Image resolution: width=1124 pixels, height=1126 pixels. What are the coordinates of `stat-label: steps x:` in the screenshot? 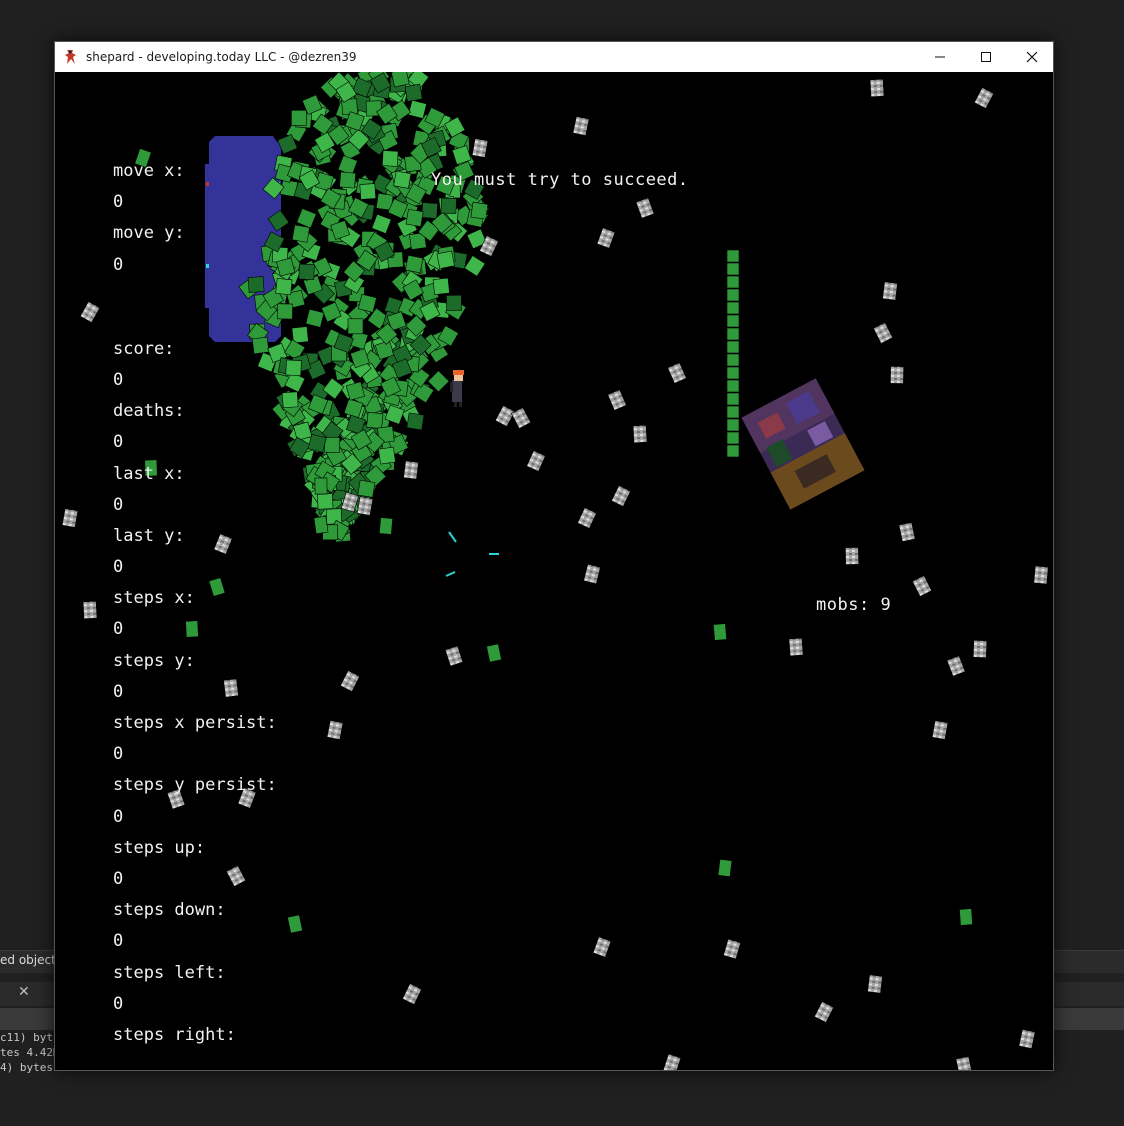 It's located at (154, 598).